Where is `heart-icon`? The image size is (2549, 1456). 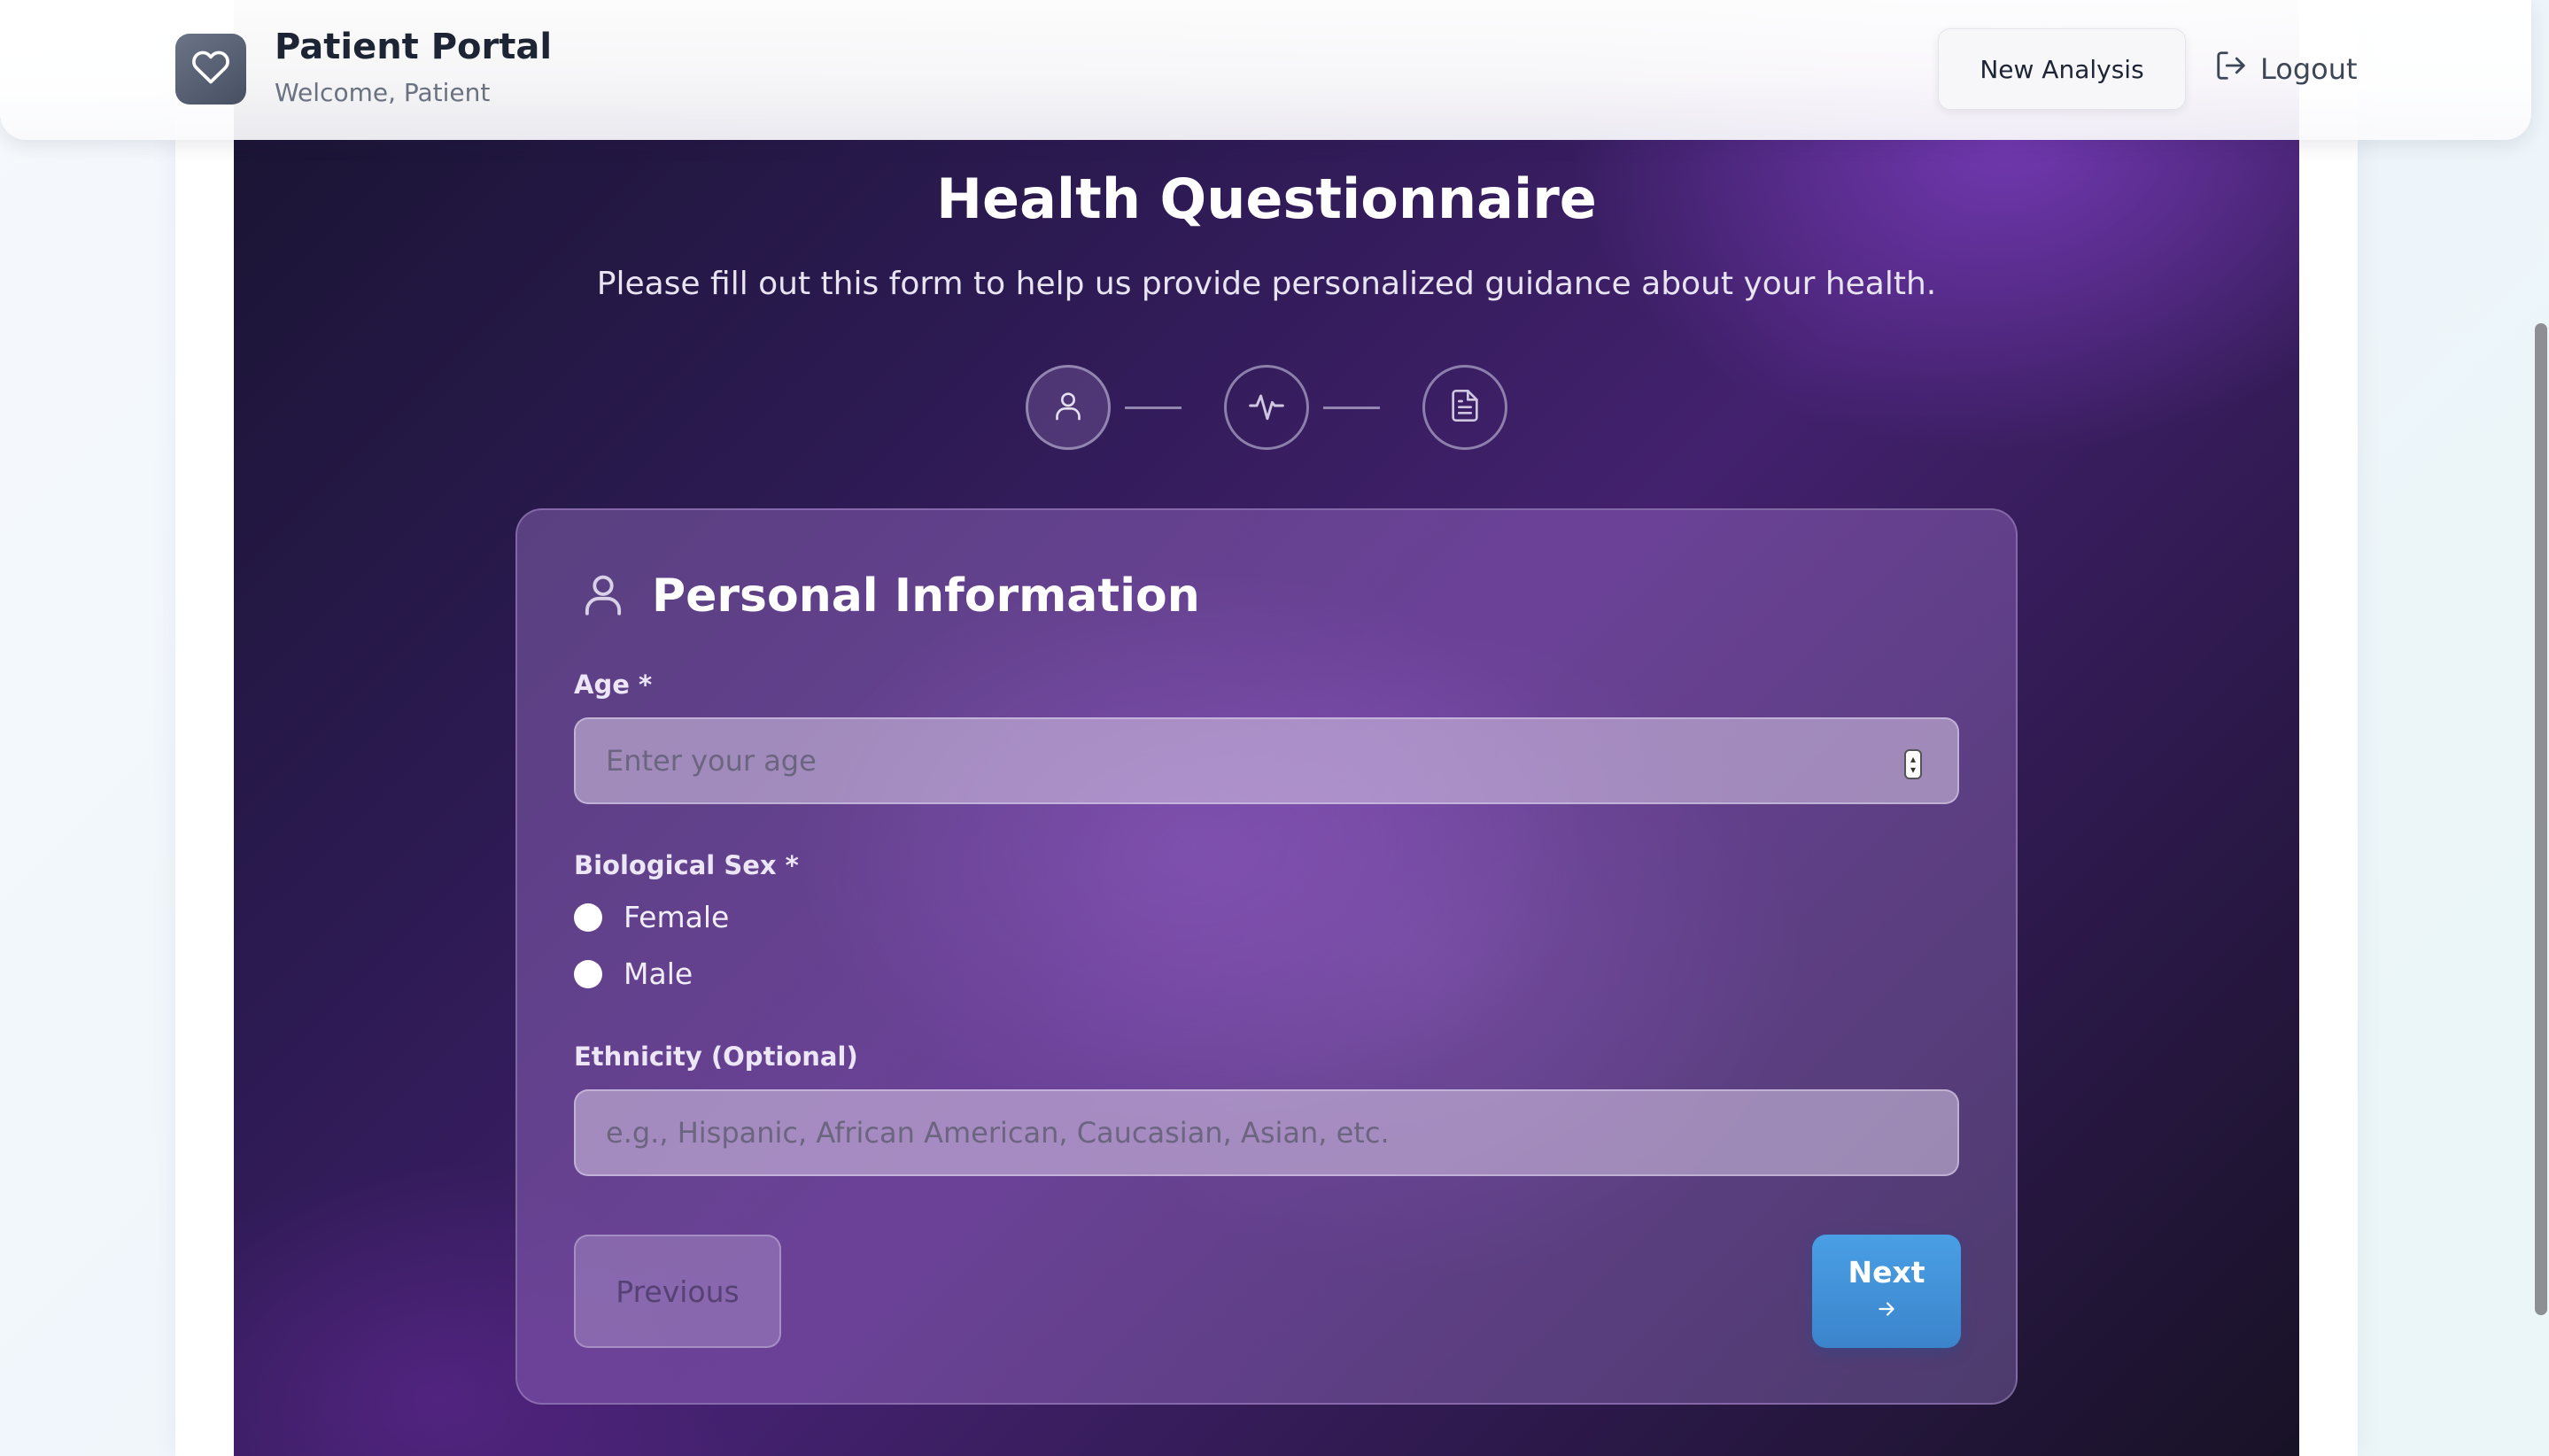 heart-icon is located at coordinates (211, 69).